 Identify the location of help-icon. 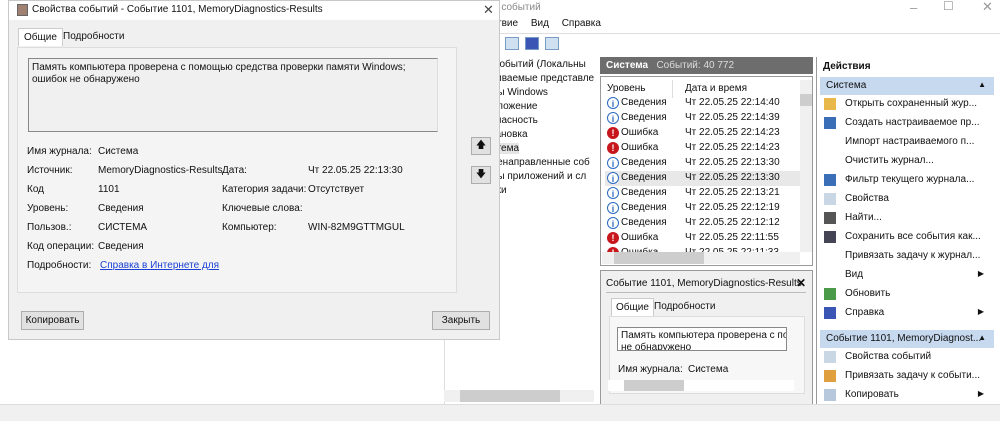
(532, 43).